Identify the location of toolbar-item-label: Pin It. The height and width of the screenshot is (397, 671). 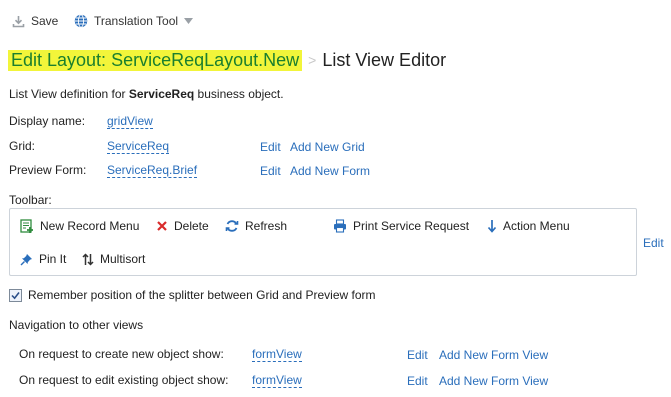
(53, 259).